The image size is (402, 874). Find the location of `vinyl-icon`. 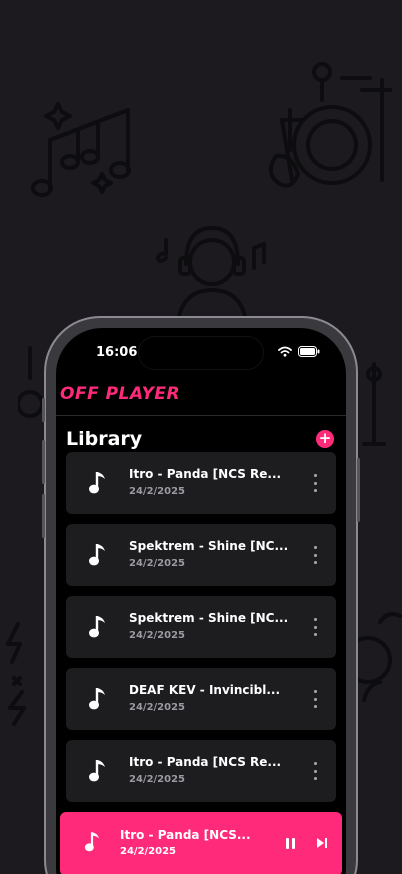

vinyl-icon is located at coordinates (378, 657).